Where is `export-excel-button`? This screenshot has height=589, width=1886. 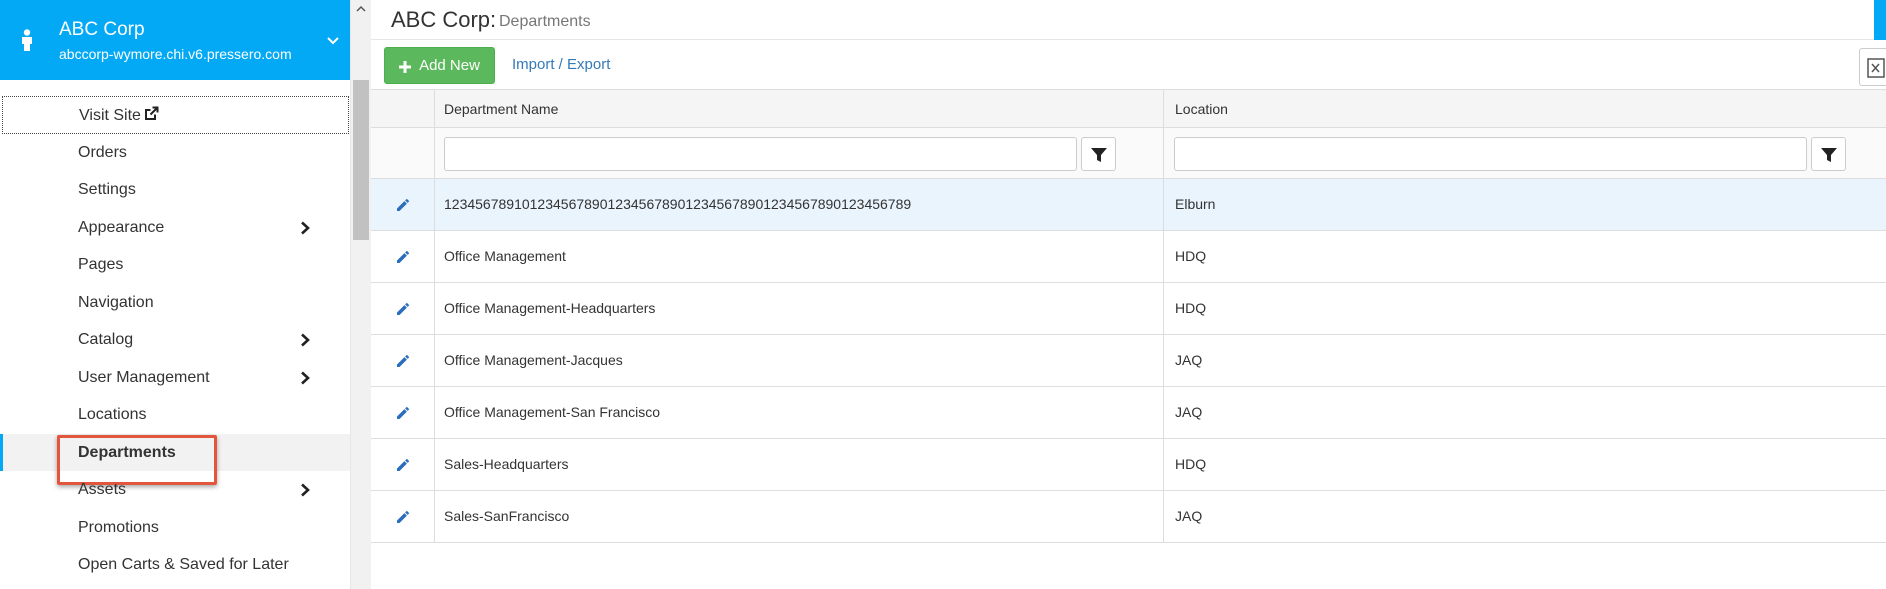 export-excel-button is located at coordinates (1872, 67).